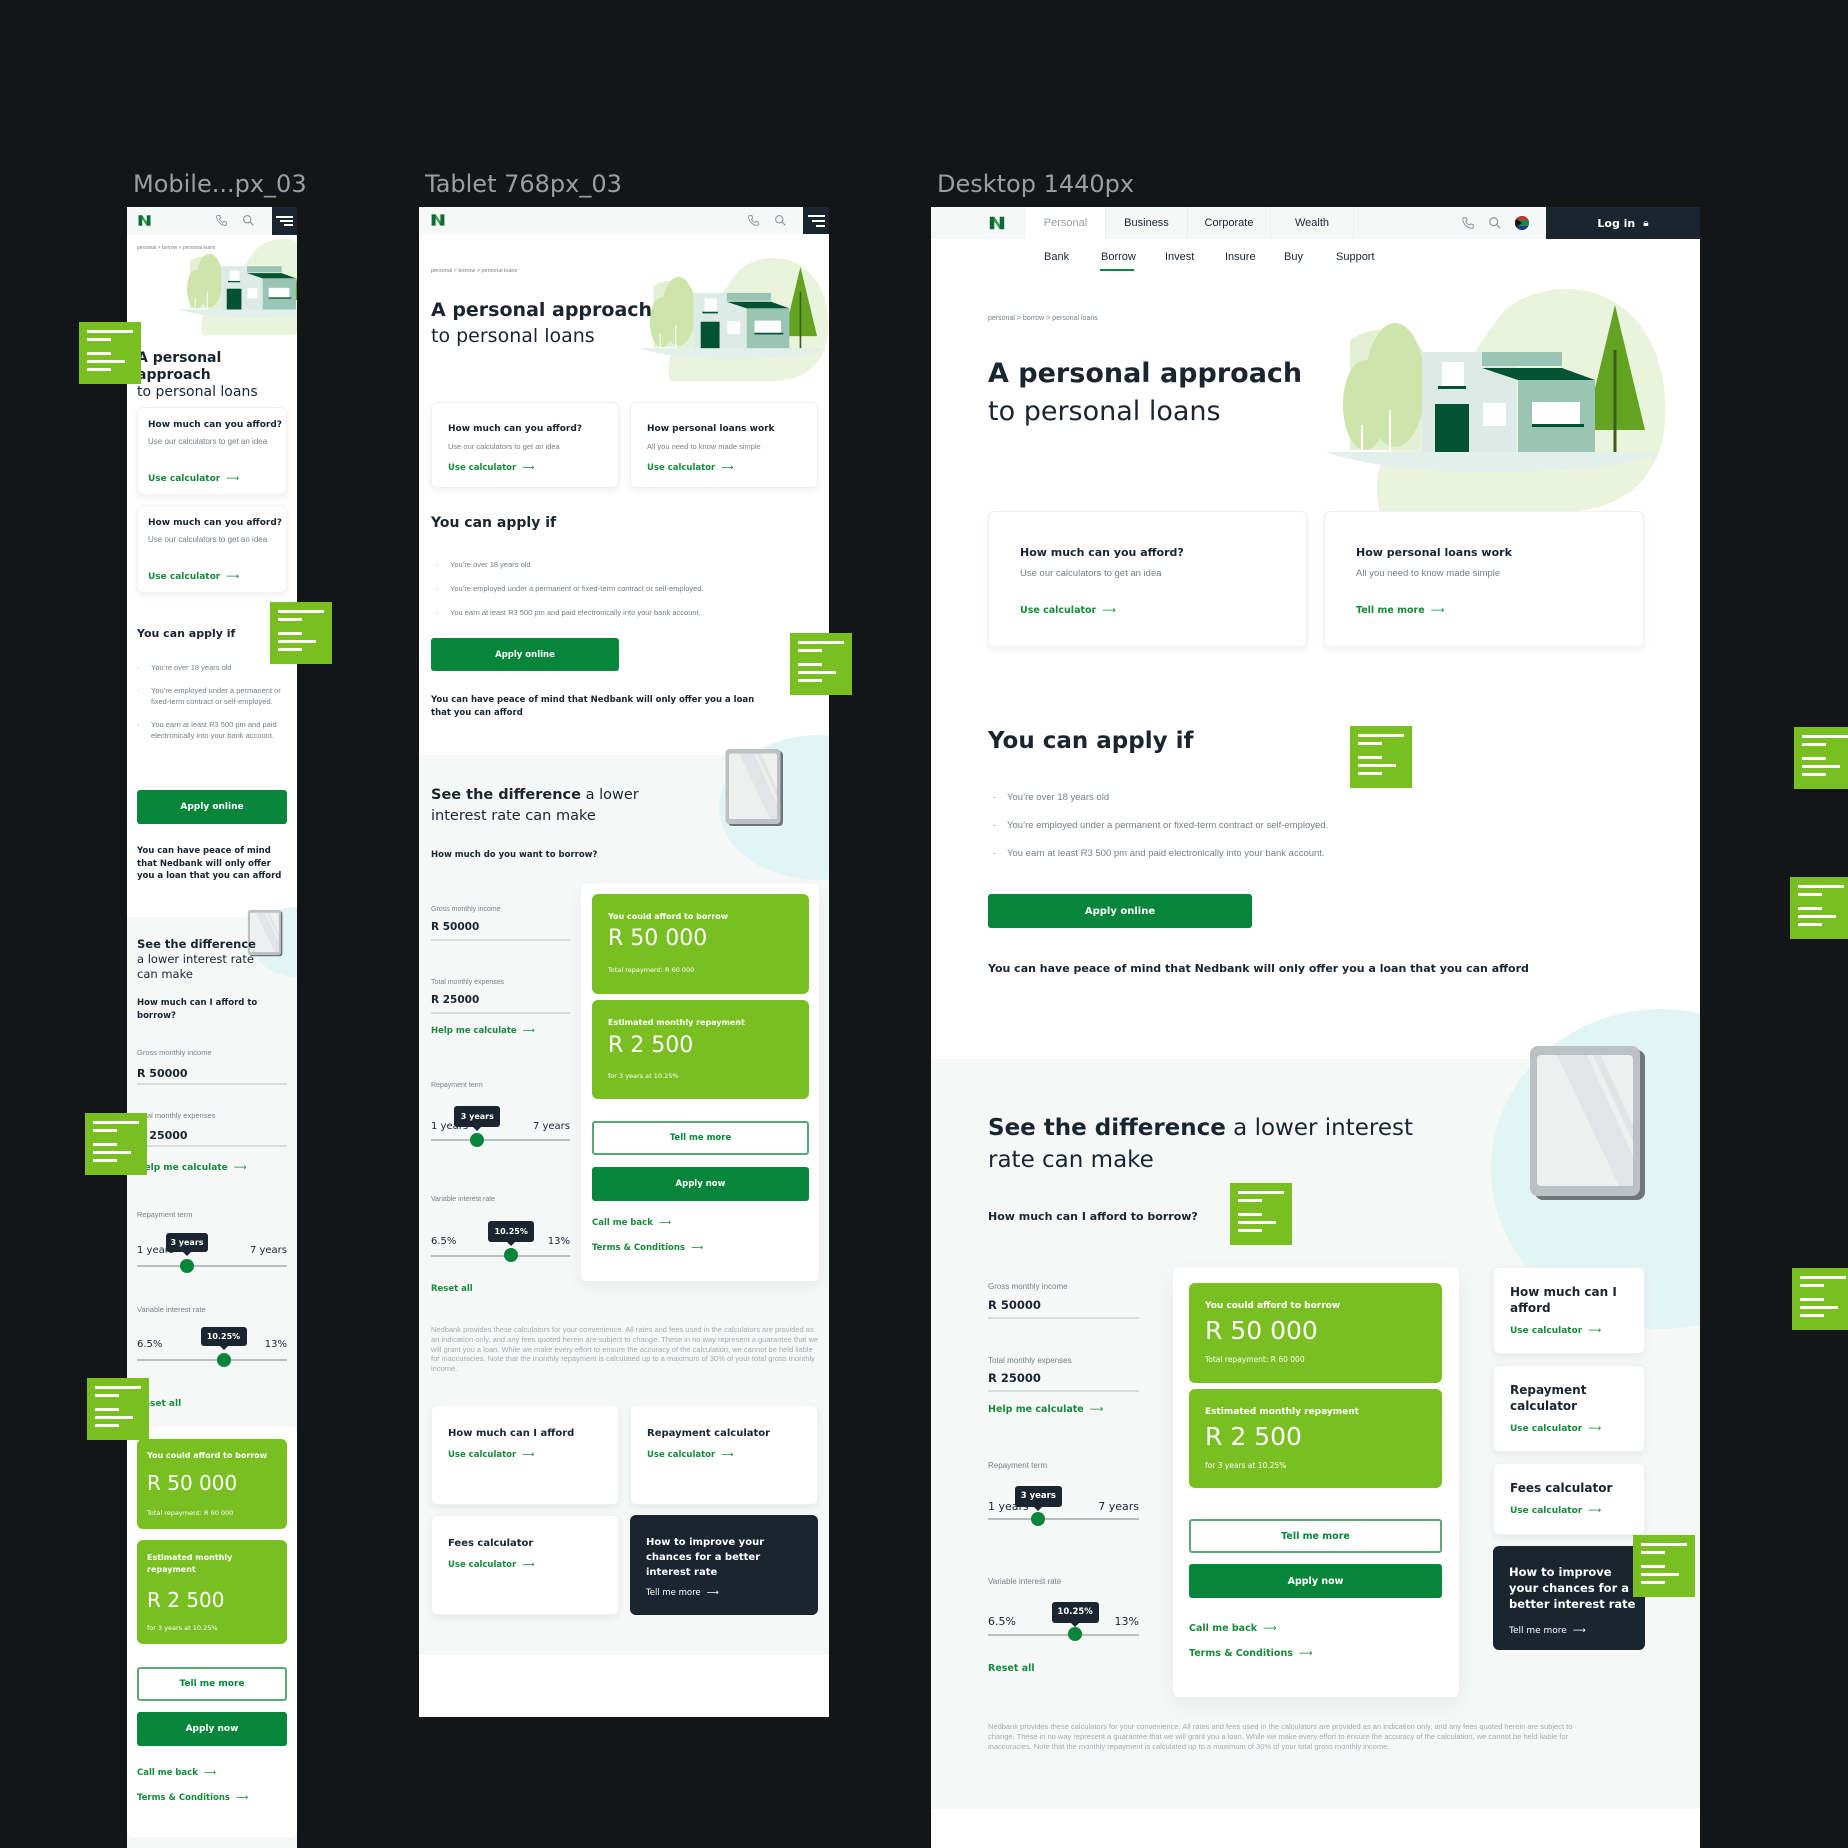  What do you see at coordinates (624, 220) in the screenshot?
I see `tablet-nav-bar` at bounding box center [624, 220].